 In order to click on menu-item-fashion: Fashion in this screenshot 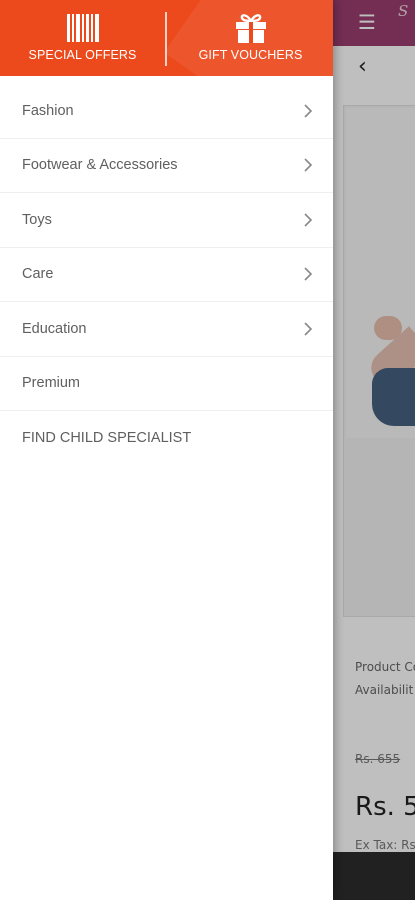, I will do `click(166, 111)`.